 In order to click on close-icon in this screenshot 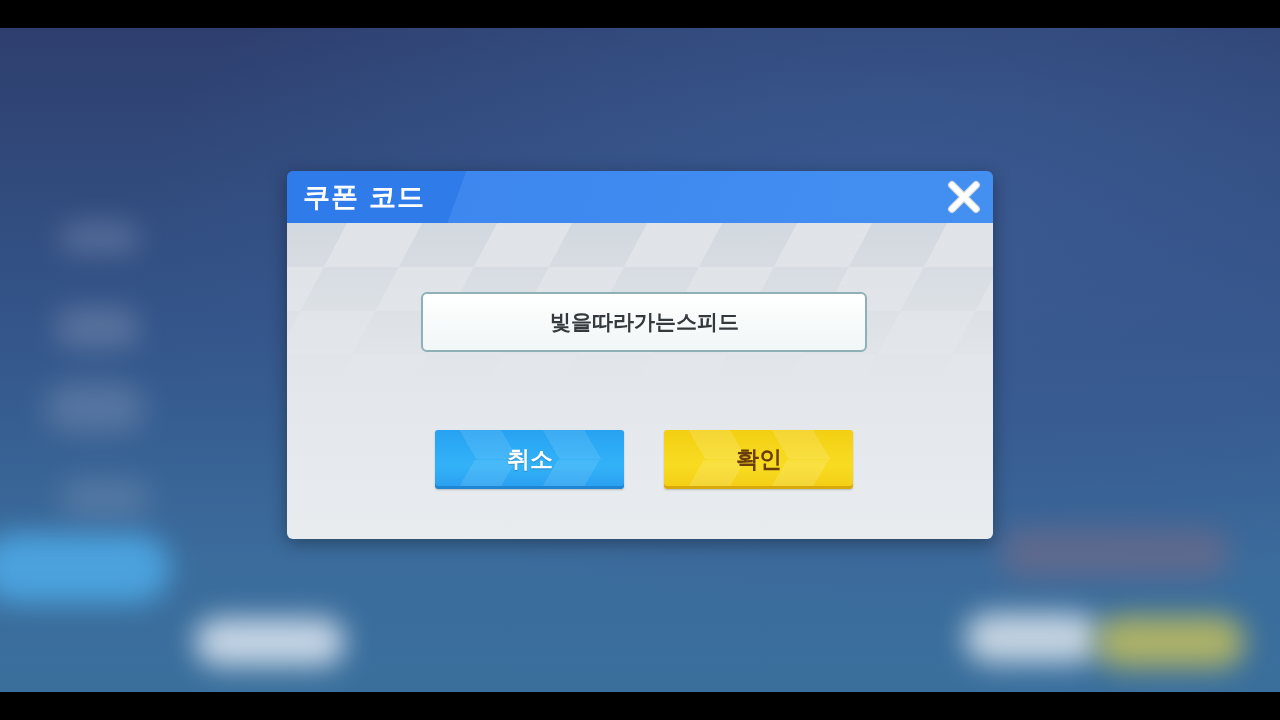, I will do `click(964, 197)`.